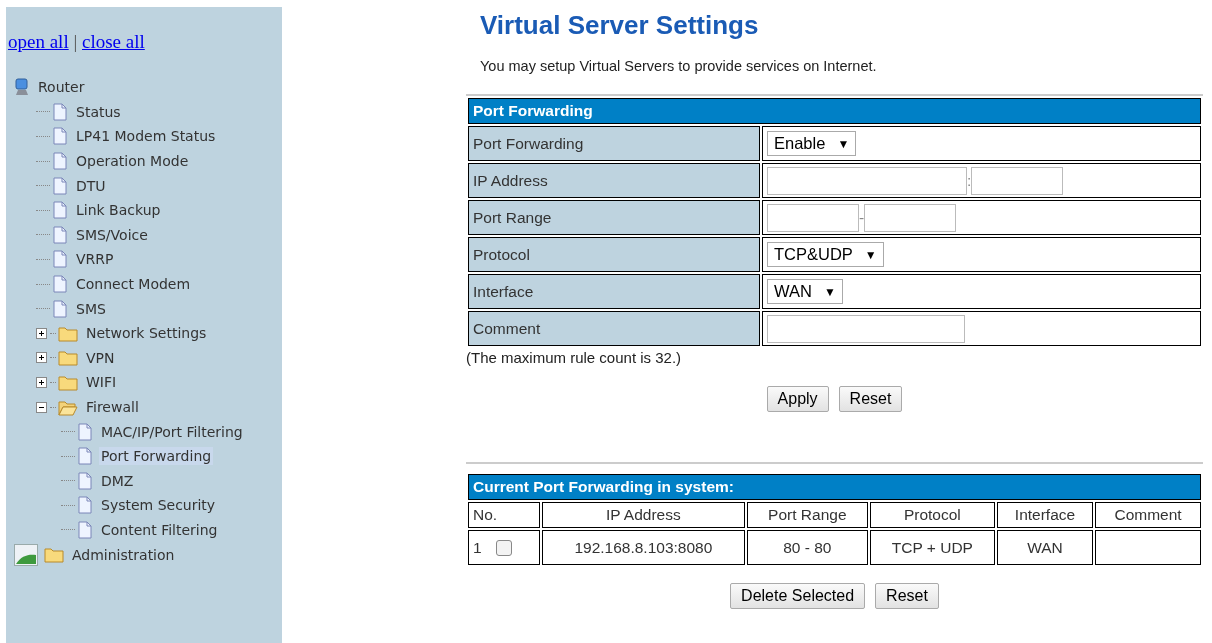 The image size is (1212, 643). What do you see at coordinates (95, 259) in the screenshot?
I see `tree-item: VRRP` at bounding box center [95, 259].